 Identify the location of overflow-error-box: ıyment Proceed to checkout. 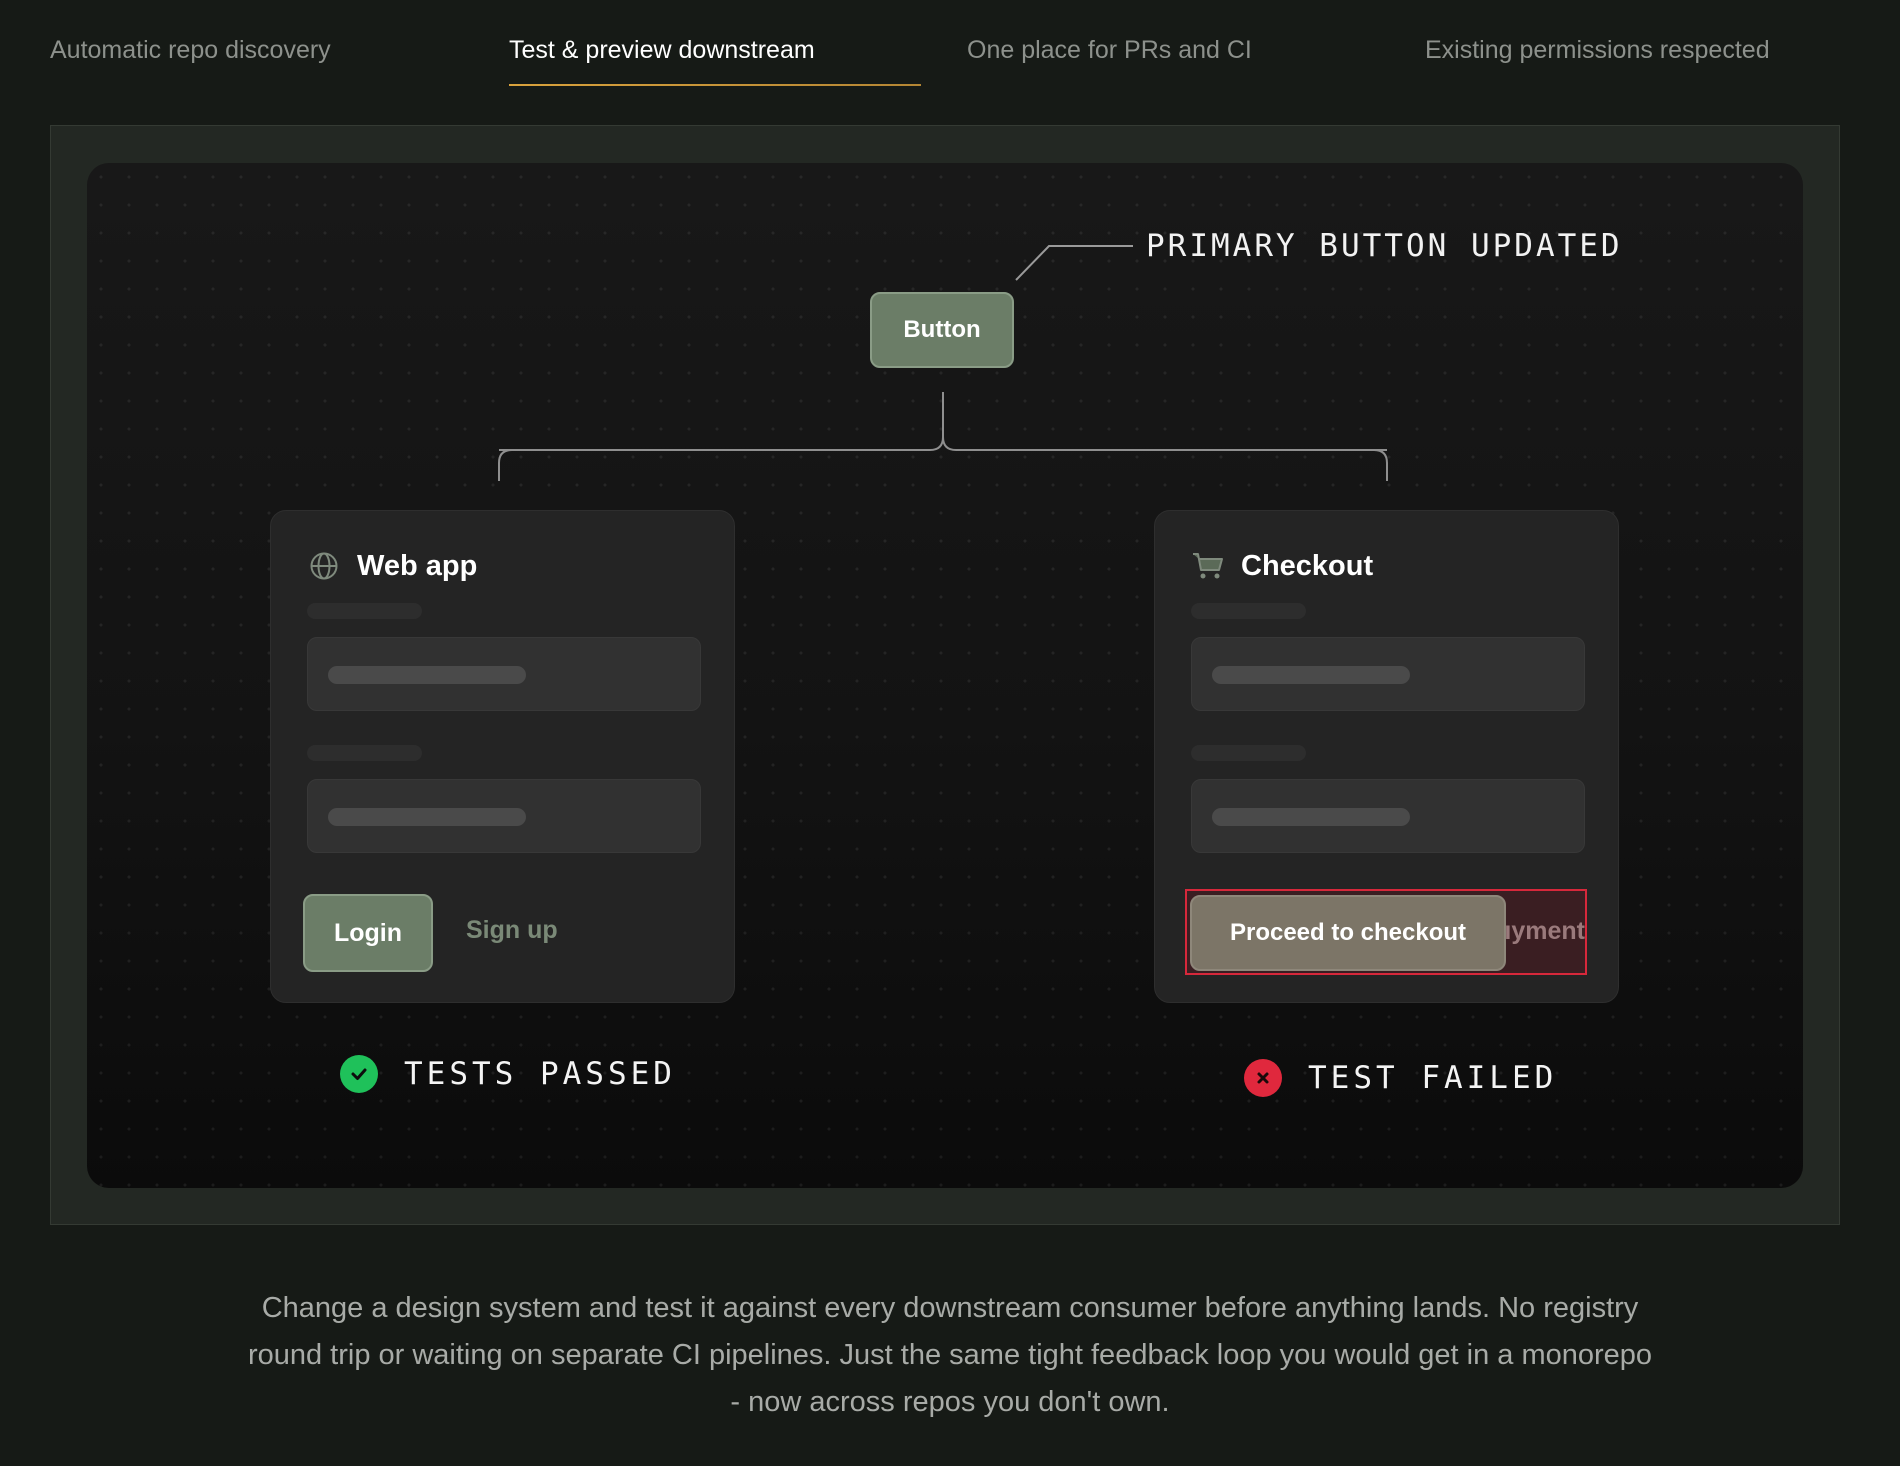
(1386, 932).